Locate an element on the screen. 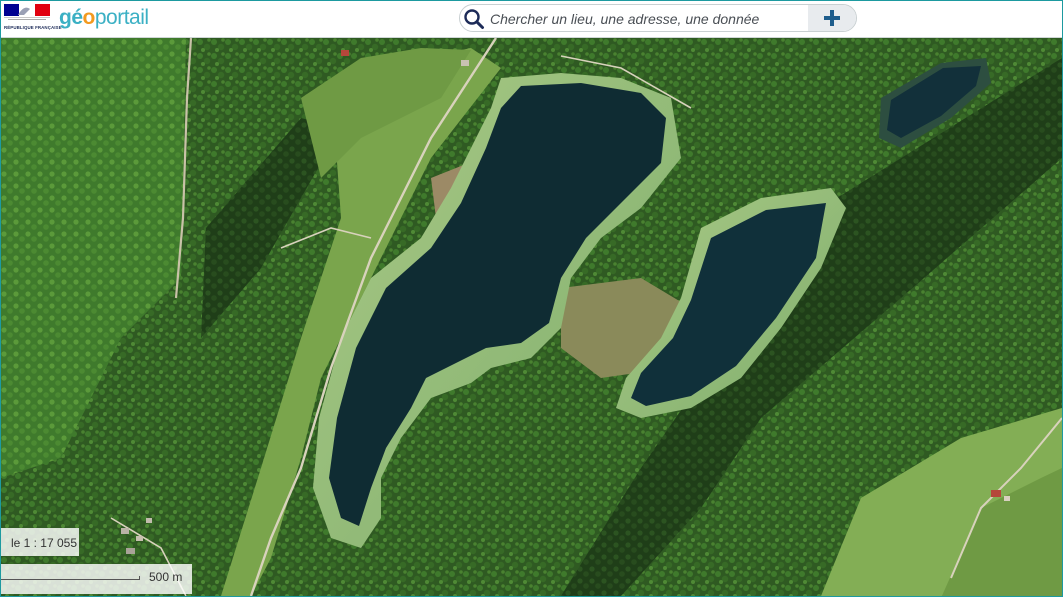 Image resolution: width=1063 pixels, height=597 pixels. republic-caption: RÉPUBLIQUE FRANÇAISE is located at coordinates (33, 27).